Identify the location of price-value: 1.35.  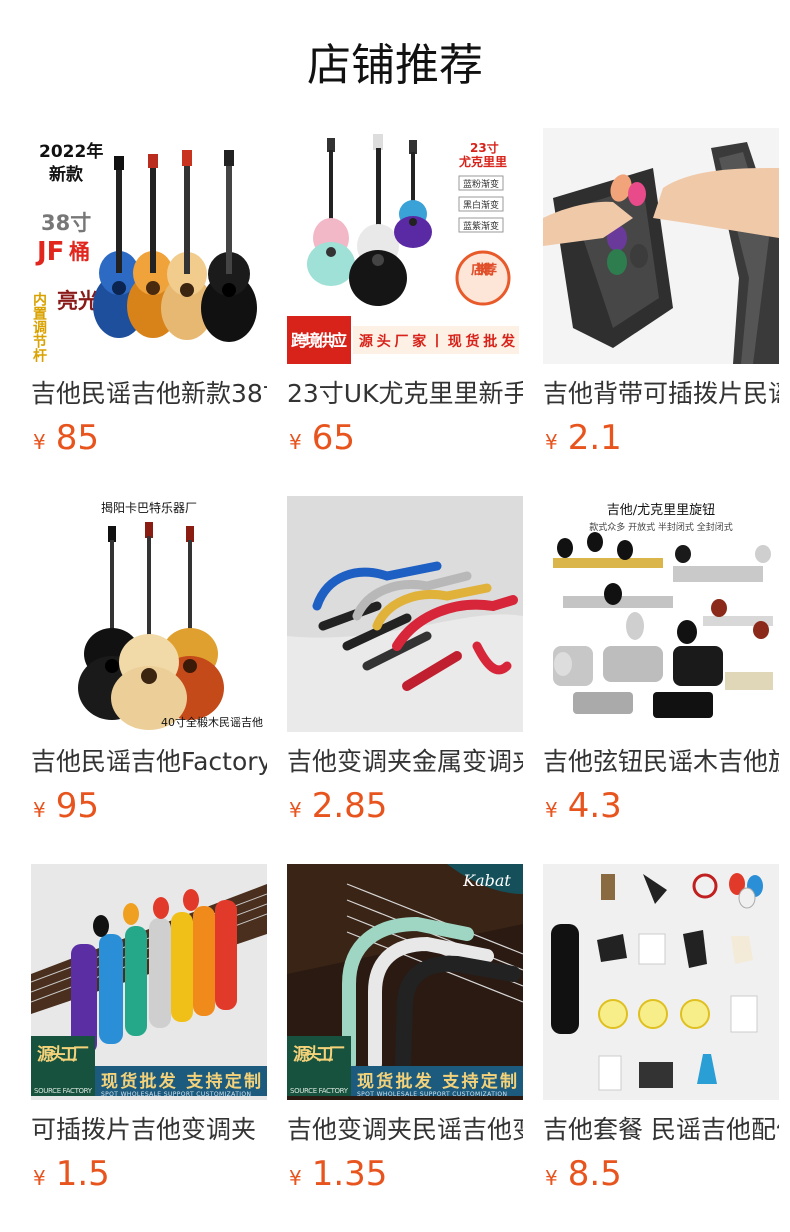
(349, 1174).